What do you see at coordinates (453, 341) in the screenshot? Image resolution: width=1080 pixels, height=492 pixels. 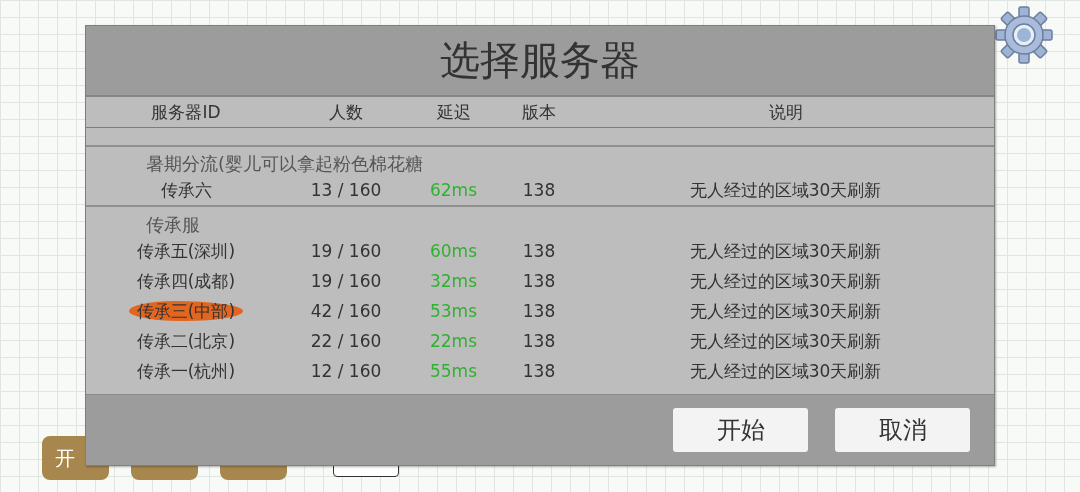 I see `latency: 22ms` at bounding box center [453, 341].